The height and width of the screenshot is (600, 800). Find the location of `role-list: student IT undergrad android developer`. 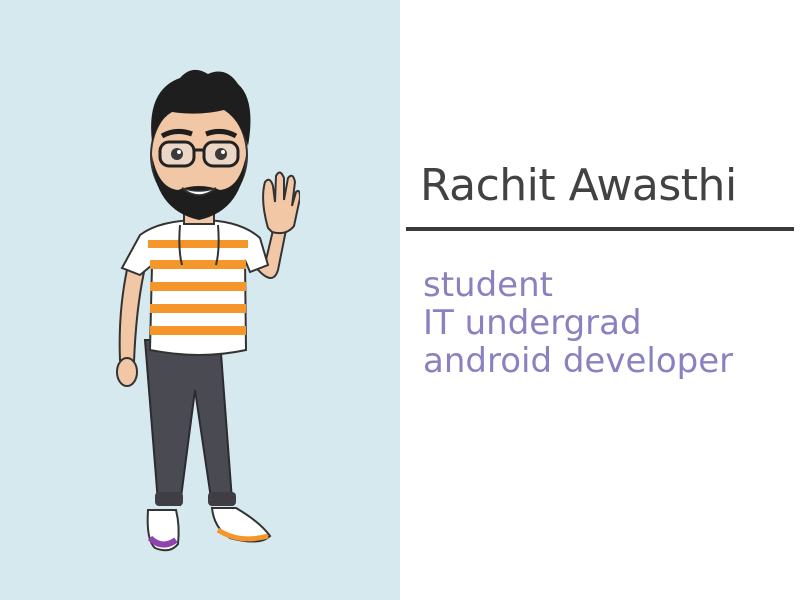

role-list: student IT undergrad android developer is located at coordinates (578, 323).